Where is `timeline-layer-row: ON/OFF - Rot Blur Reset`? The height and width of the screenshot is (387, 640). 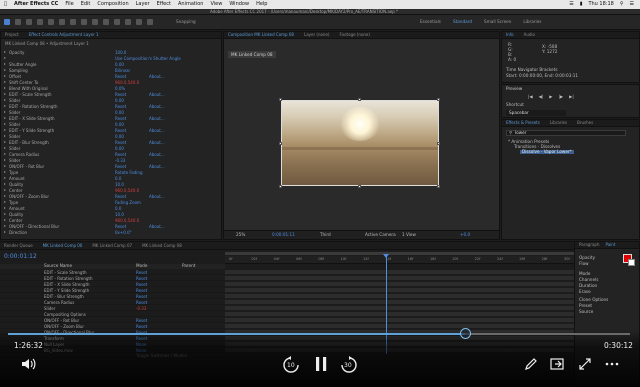
timeline-layer-row: ON/OFF - Rot Blur Reset is located at coordinates (112, 320).